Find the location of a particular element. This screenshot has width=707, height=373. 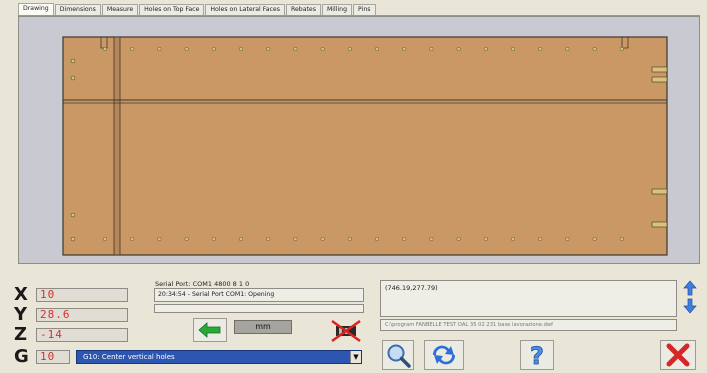

back-button is located at coordinates (210, 330).